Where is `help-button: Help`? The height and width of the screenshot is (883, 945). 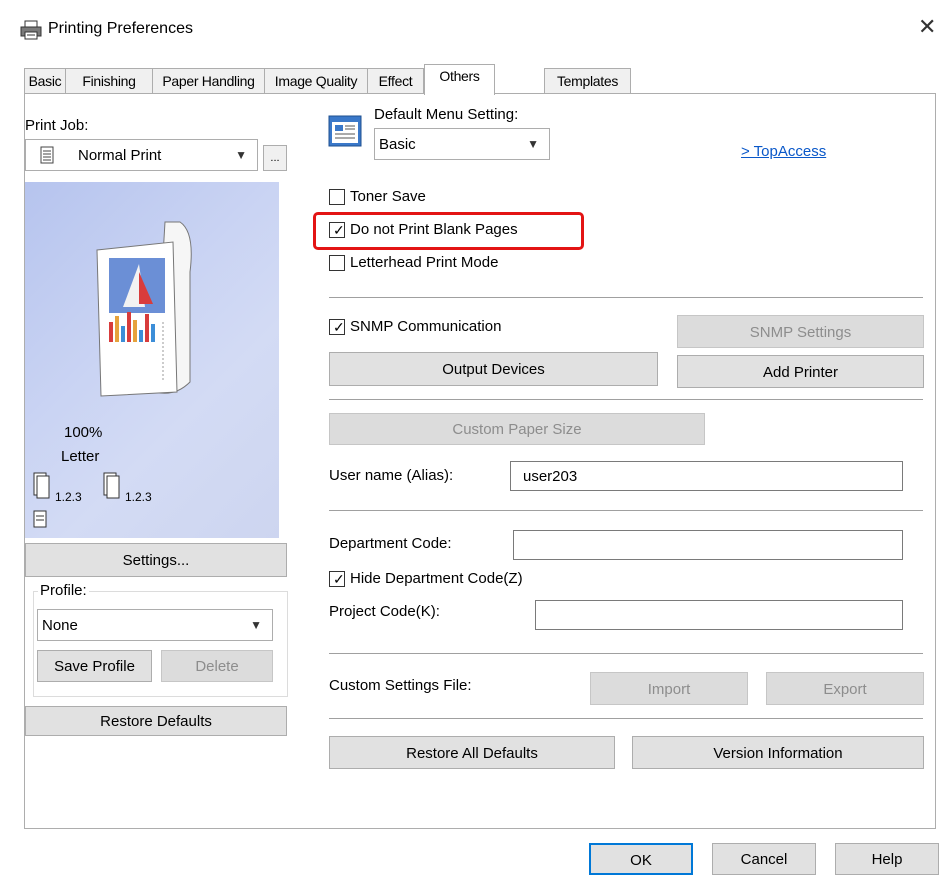 help-button: Help is located at coordinates (887, 859).